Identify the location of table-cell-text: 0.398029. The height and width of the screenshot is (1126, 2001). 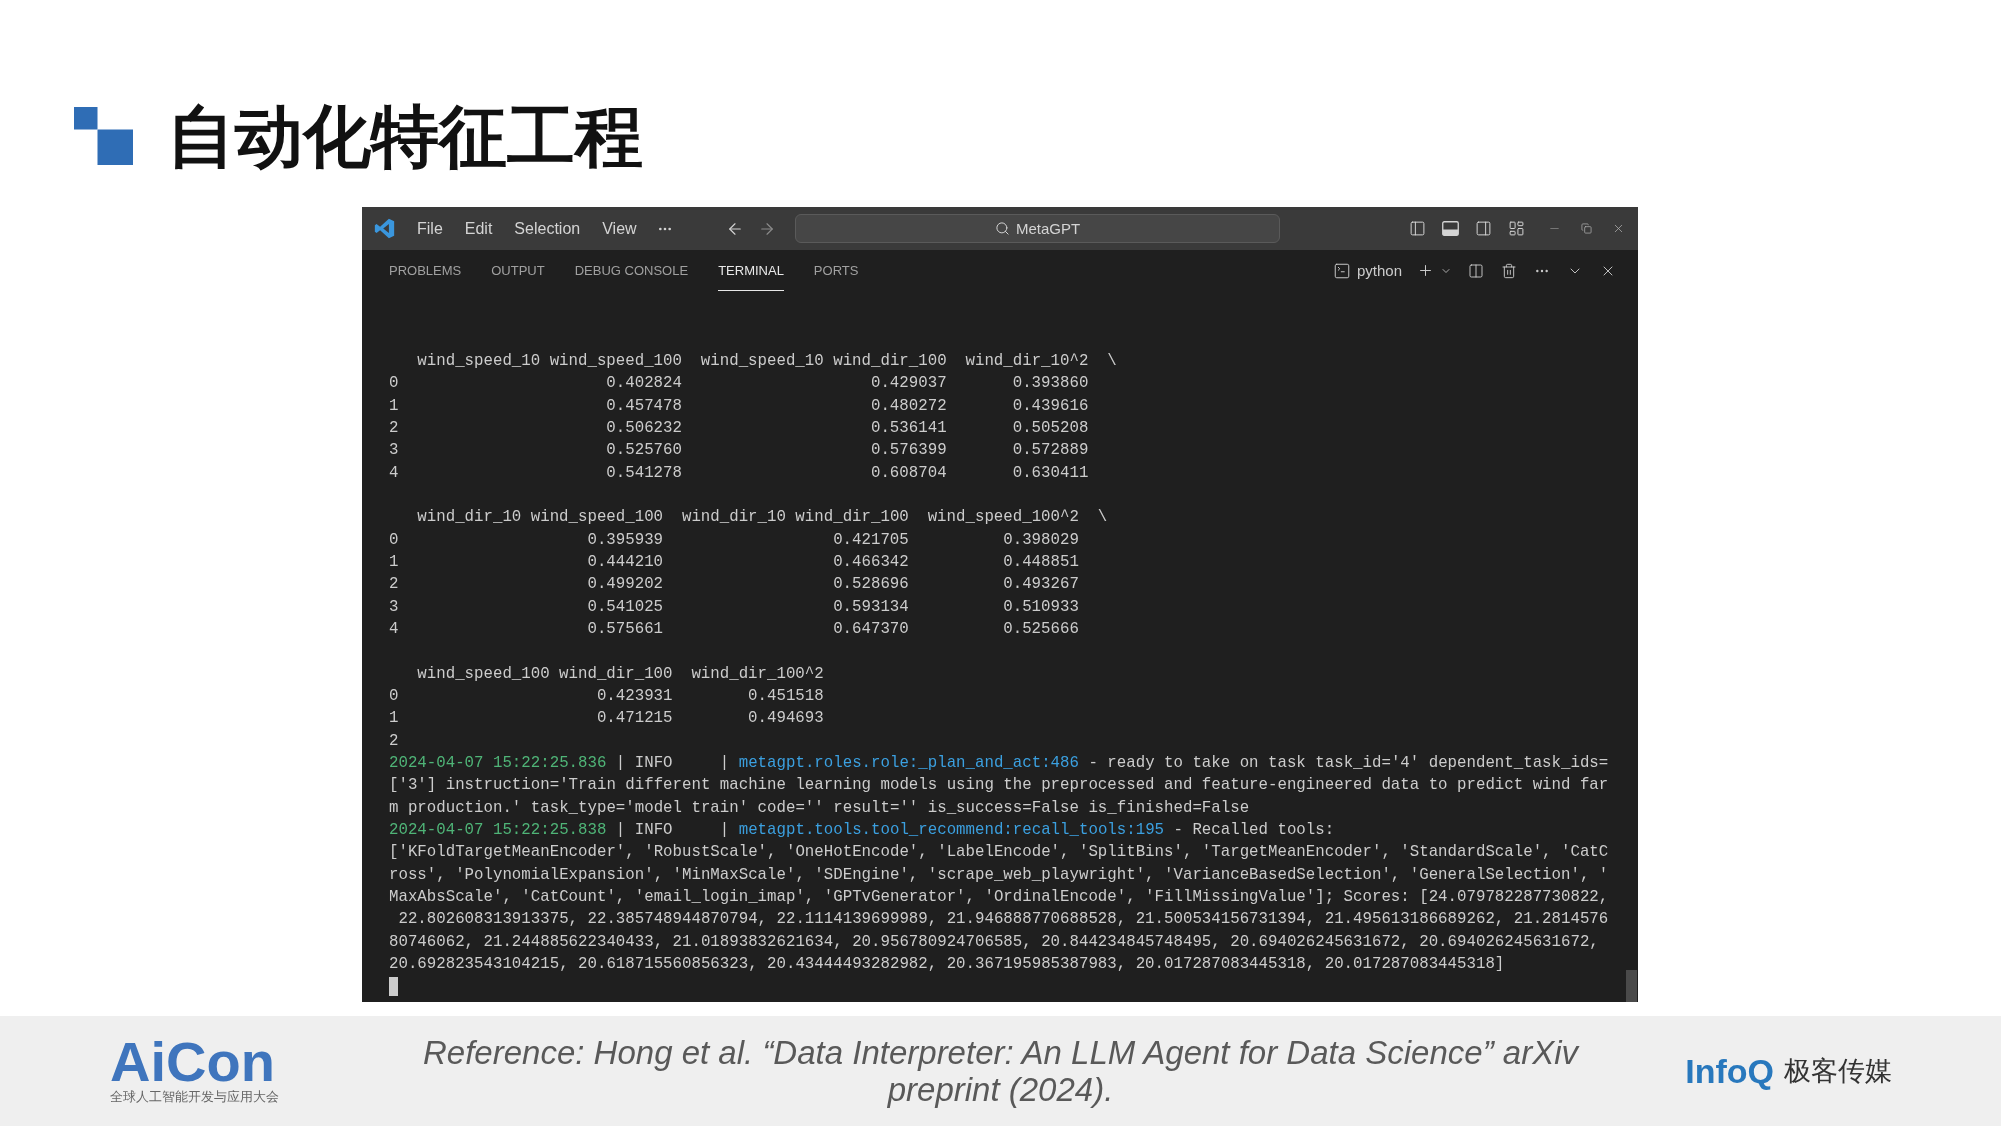
(1040, 540).